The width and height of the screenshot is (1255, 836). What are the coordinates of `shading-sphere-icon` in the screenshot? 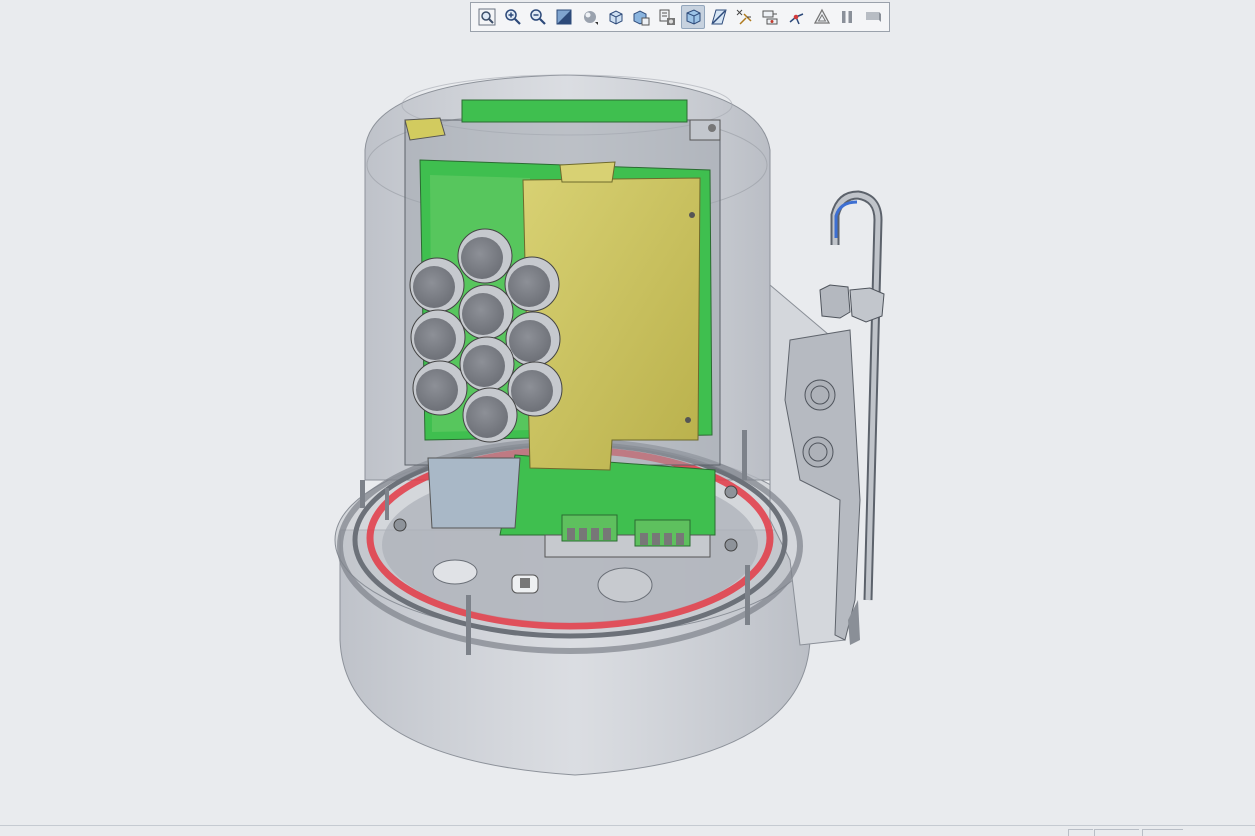 It's located at (590, 18).